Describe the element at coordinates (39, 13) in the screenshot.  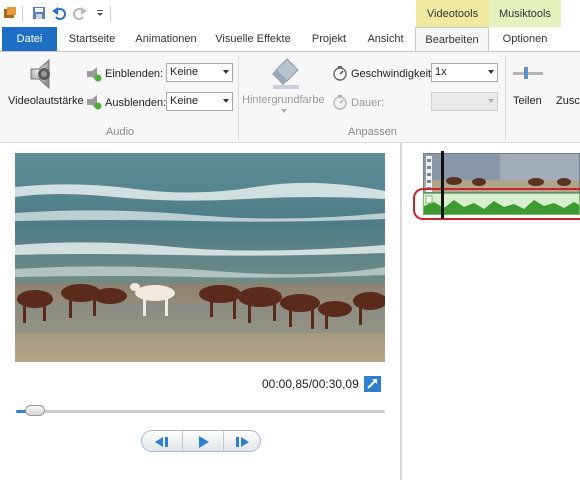
I see `save-icon` at that location.